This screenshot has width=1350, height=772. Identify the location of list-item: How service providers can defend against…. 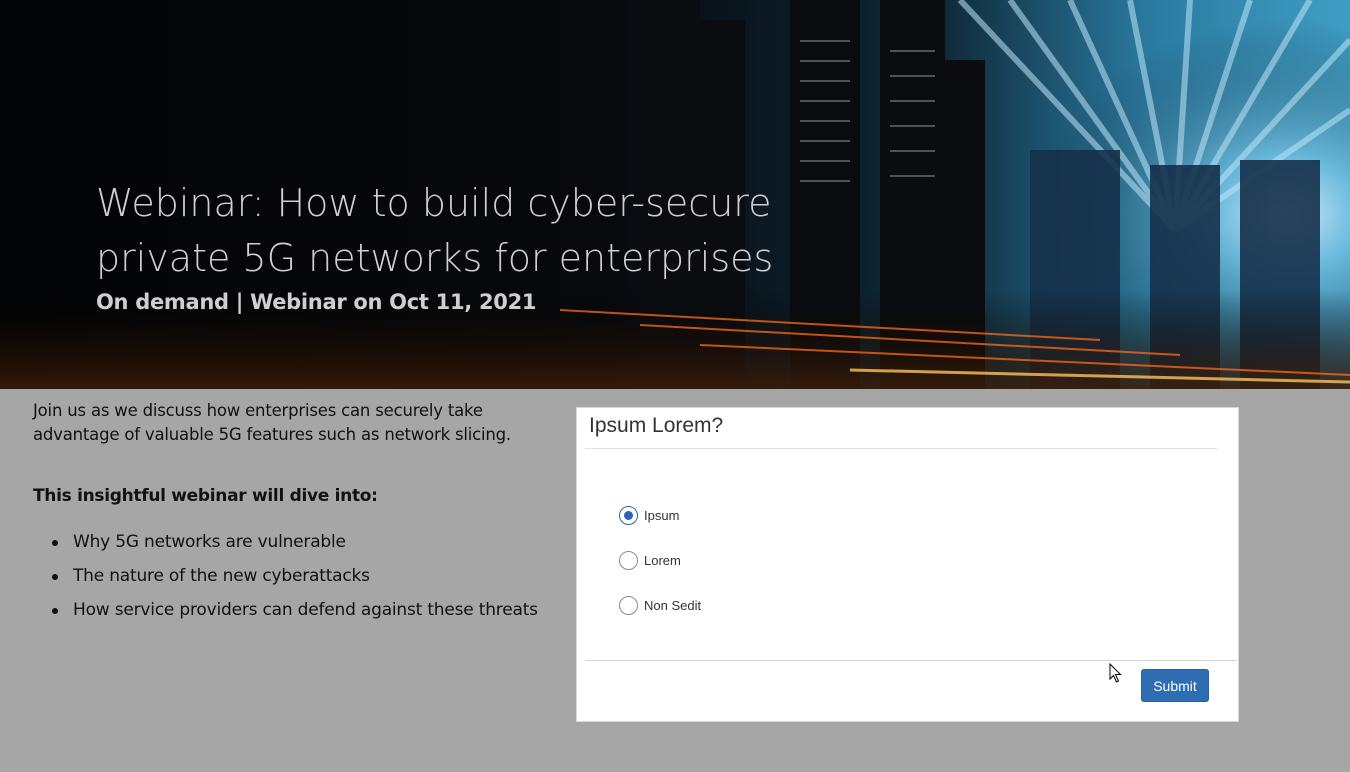
(293, 615).